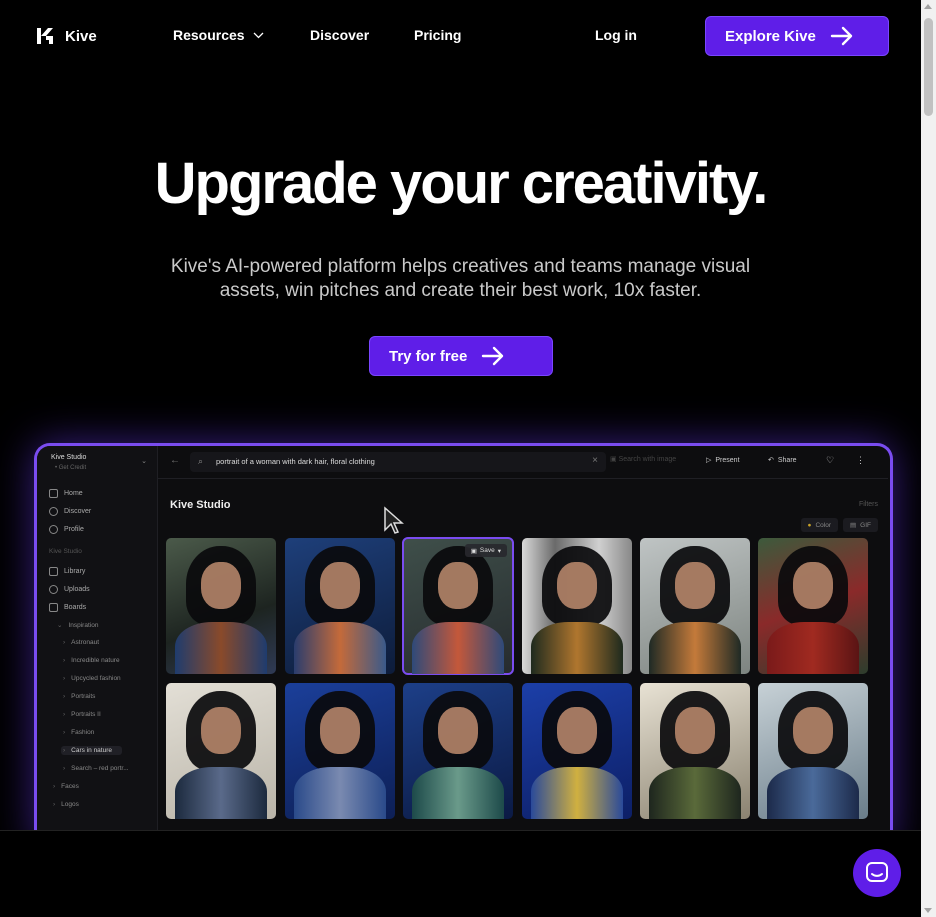 The width and height of the screenshot is (936, 917). I want to click on chevron-down-icon, so click(258, 35).